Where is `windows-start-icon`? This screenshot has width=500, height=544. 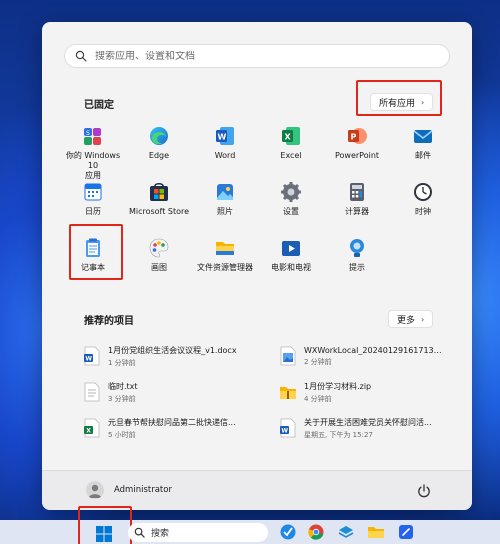
windows-start-icon is located at coordinates (104, 534).